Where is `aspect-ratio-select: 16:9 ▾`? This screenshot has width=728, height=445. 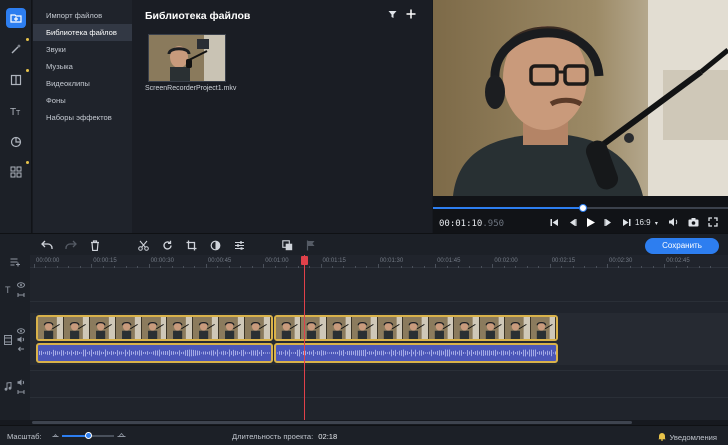 aspect-ratio-select: 16:9 ▾ is located at coordinates (646, 222).